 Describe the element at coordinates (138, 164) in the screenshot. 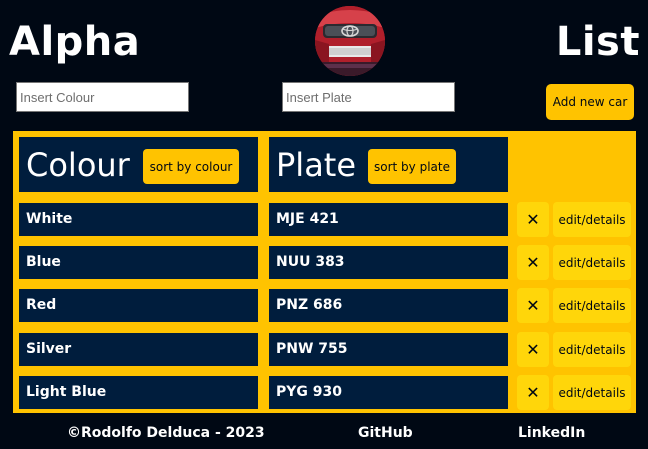

I see `colour-header-cell: Colour sort by colour` at that location.